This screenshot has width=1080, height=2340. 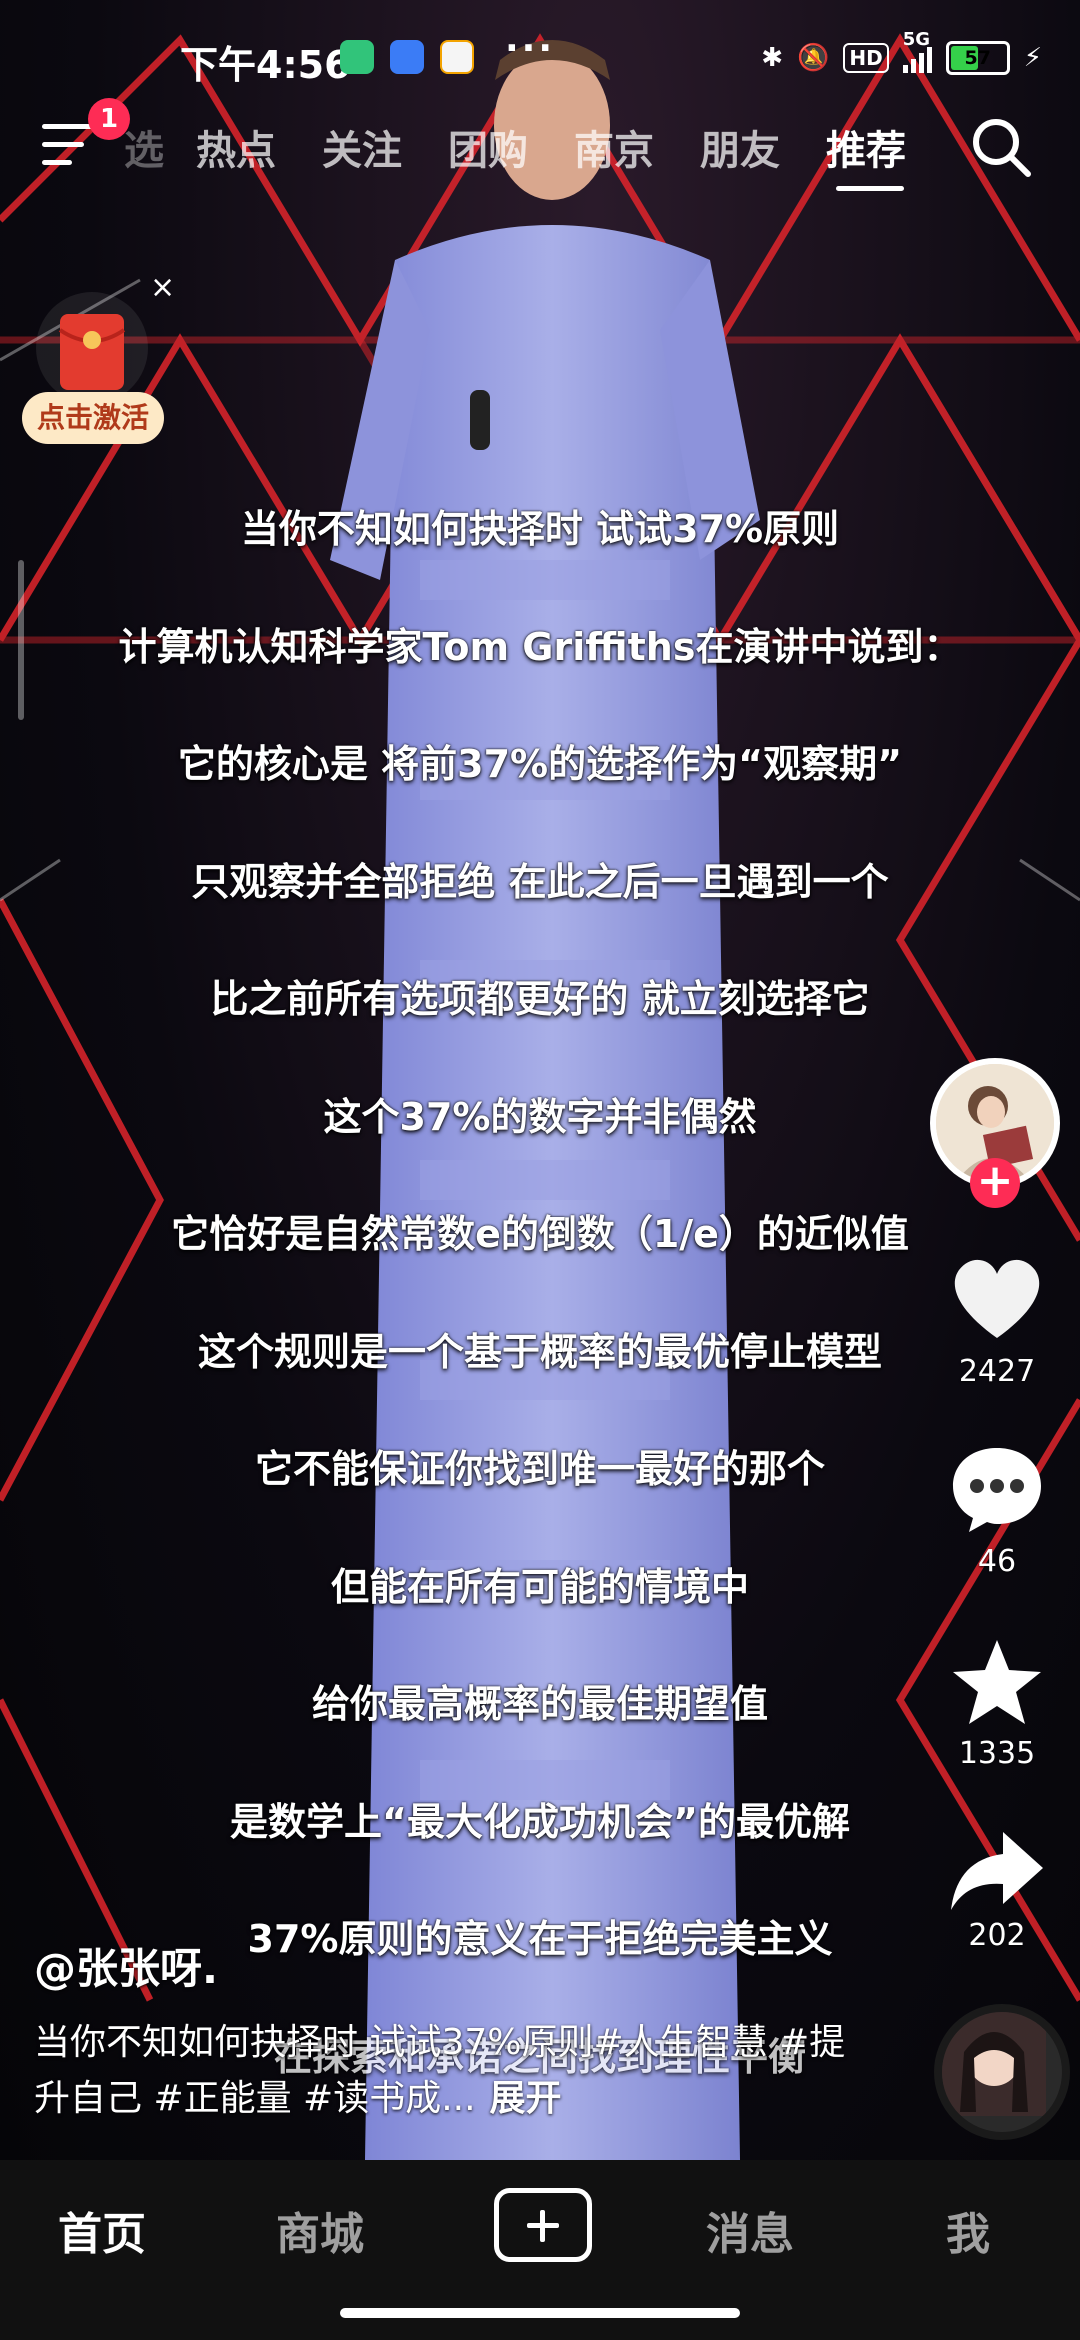 I want to click on caption-line: 给你最高概率的最佳期望值, so click(x=539, y=1704).